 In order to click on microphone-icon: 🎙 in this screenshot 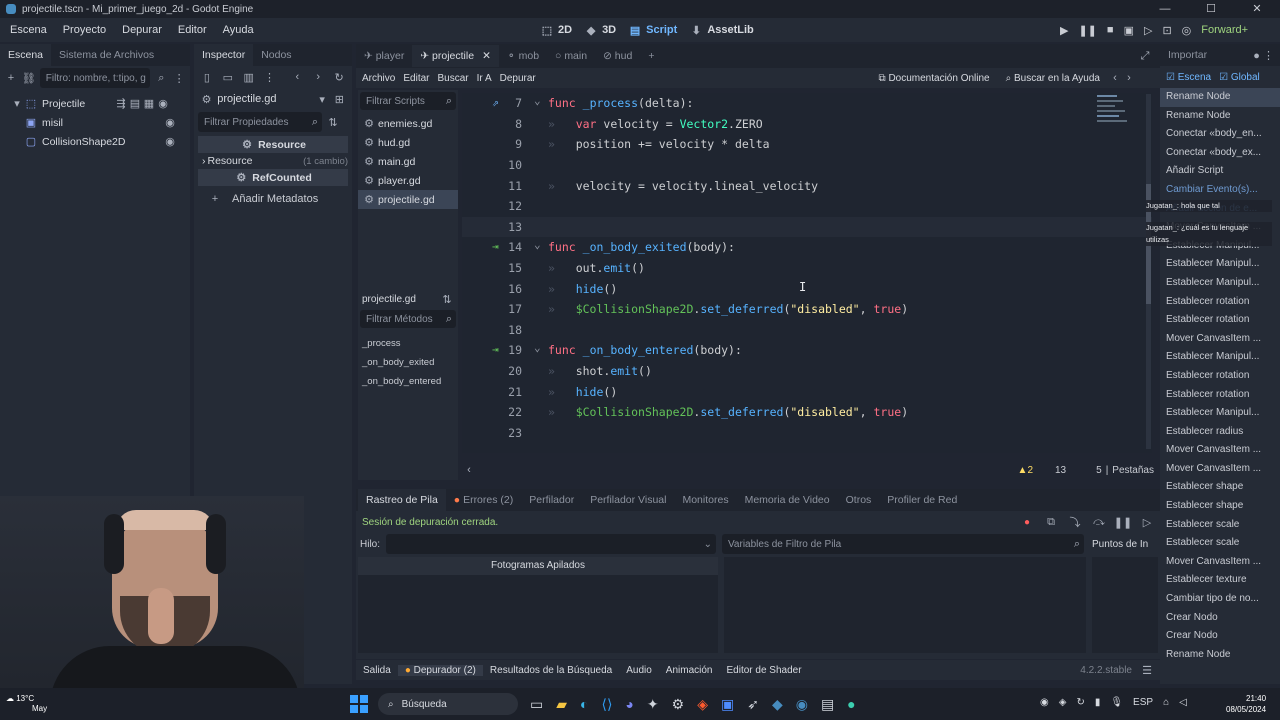, I will do `click(1116, 702)`.